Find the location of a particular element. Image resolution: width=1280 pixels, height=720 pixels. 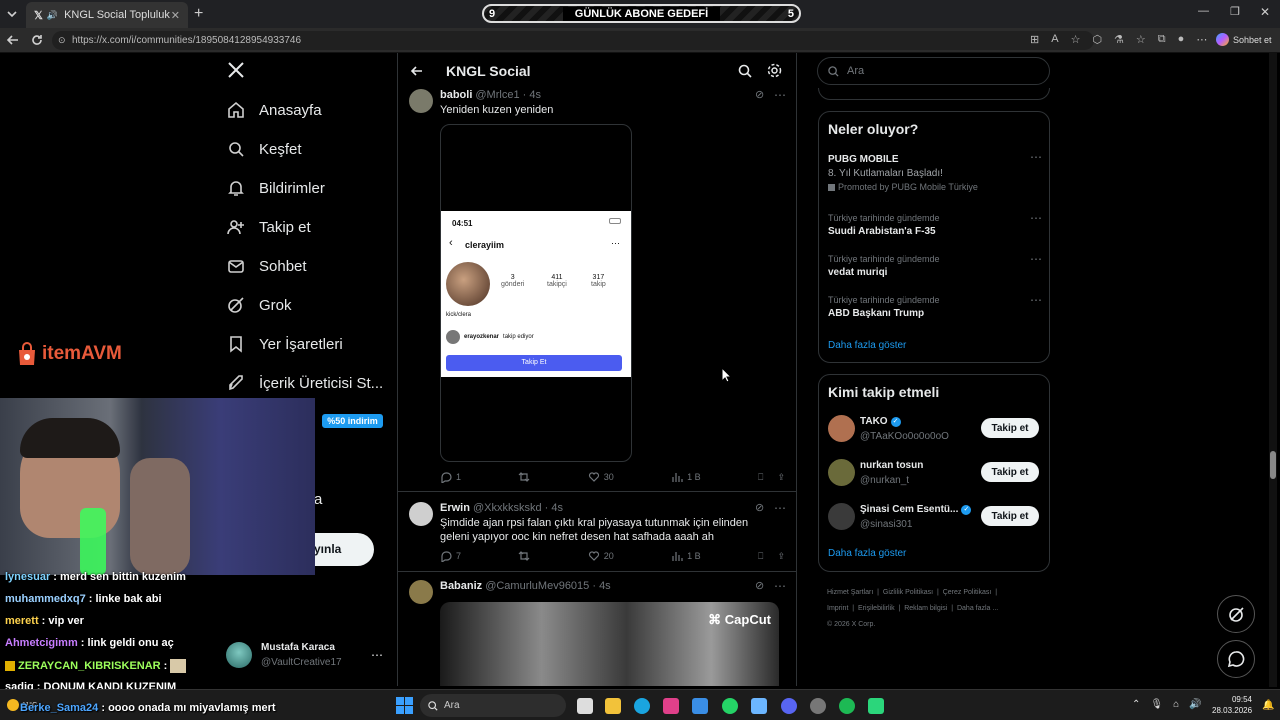

nav-partial-item: a is located at coordinates (318, 499).